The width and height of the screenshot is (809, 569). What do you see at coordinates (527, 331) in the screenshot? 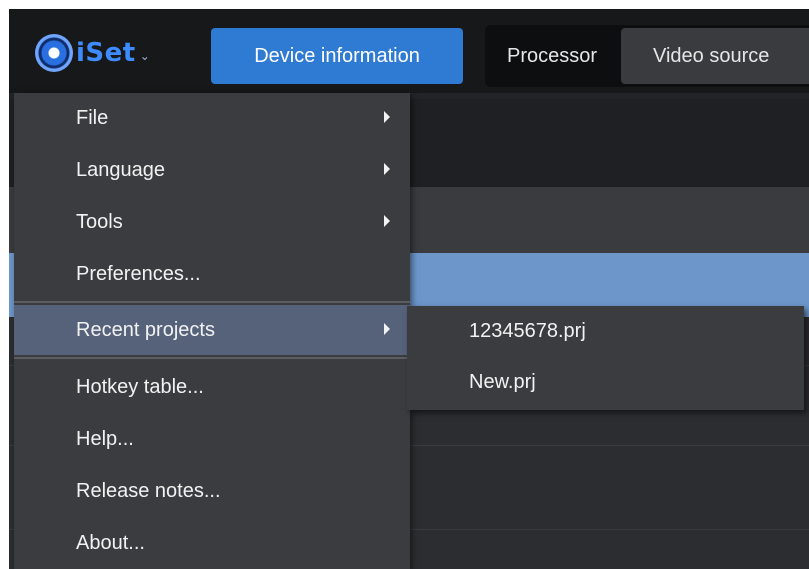
I see `recent-project-label: 12345678.prj` at bounding box center [527, 331].